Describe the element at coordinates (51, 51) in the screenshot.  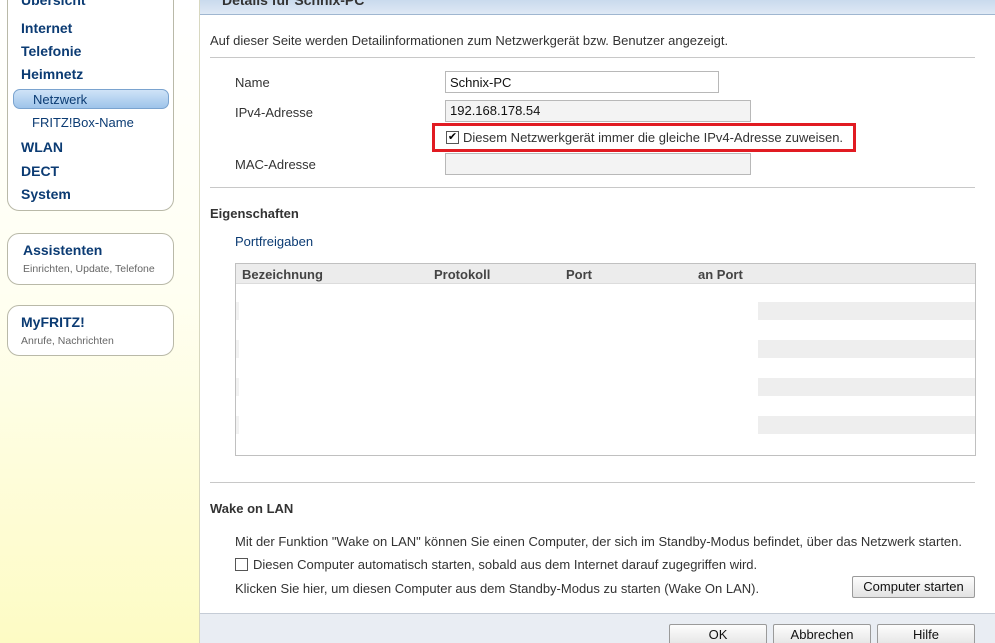
I see `nav-item-telefonie: Telefonie` at that location.